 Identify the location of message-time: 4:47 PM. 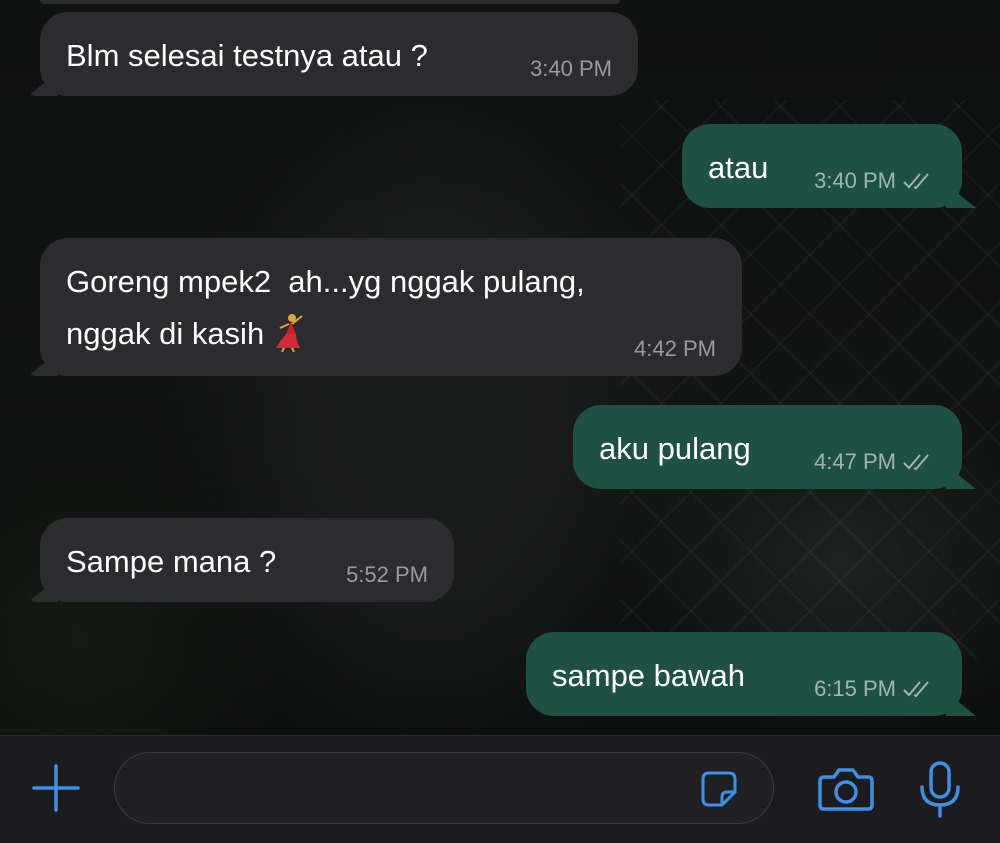
(855, 461).